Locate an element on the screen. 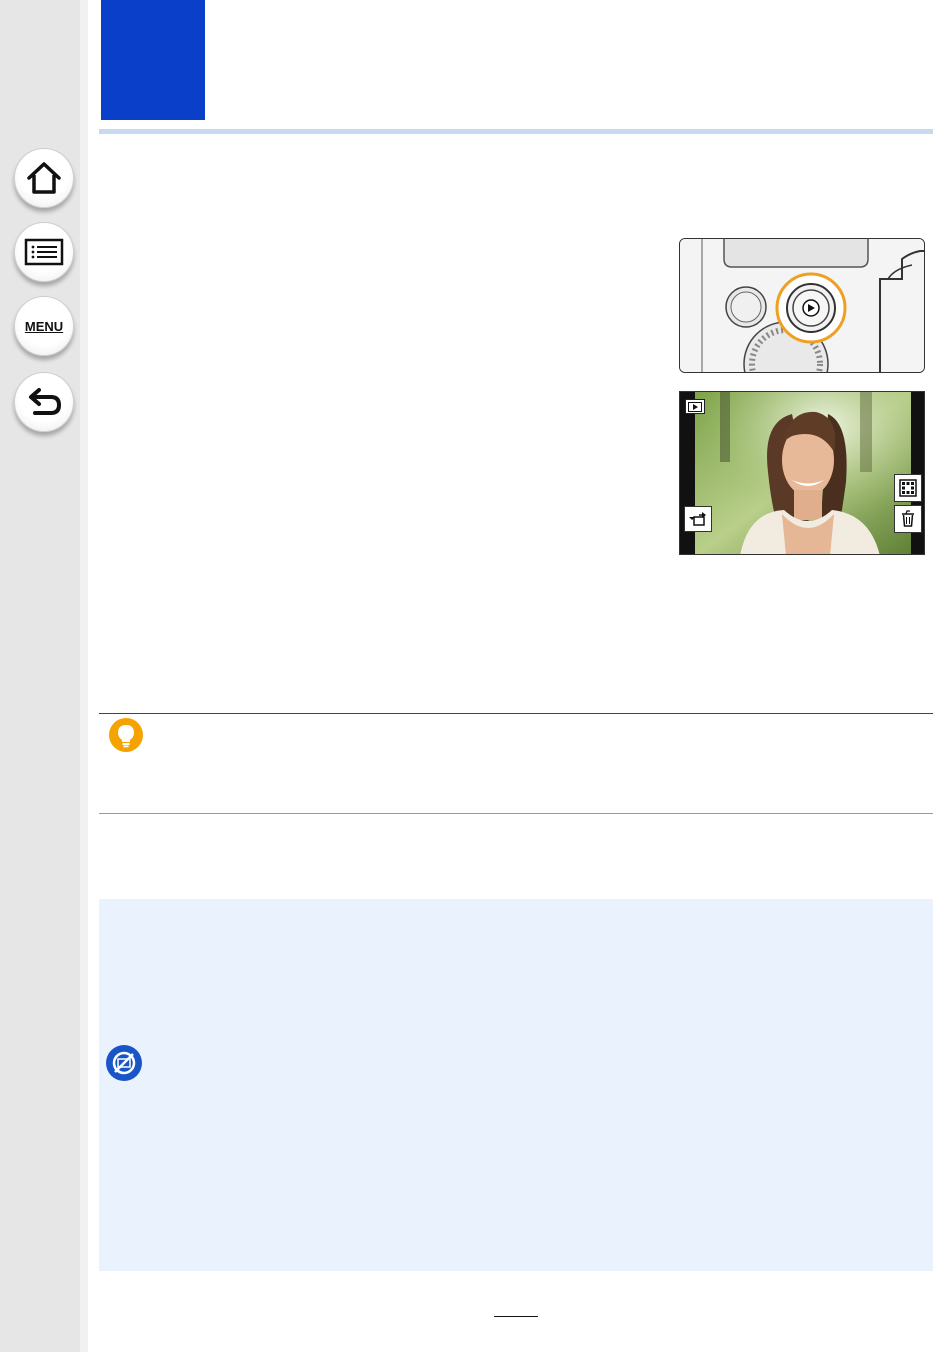 Image resolution: width=950 pixels, height=1352 pixels. delete-icon is located at coordinates (908, 519).